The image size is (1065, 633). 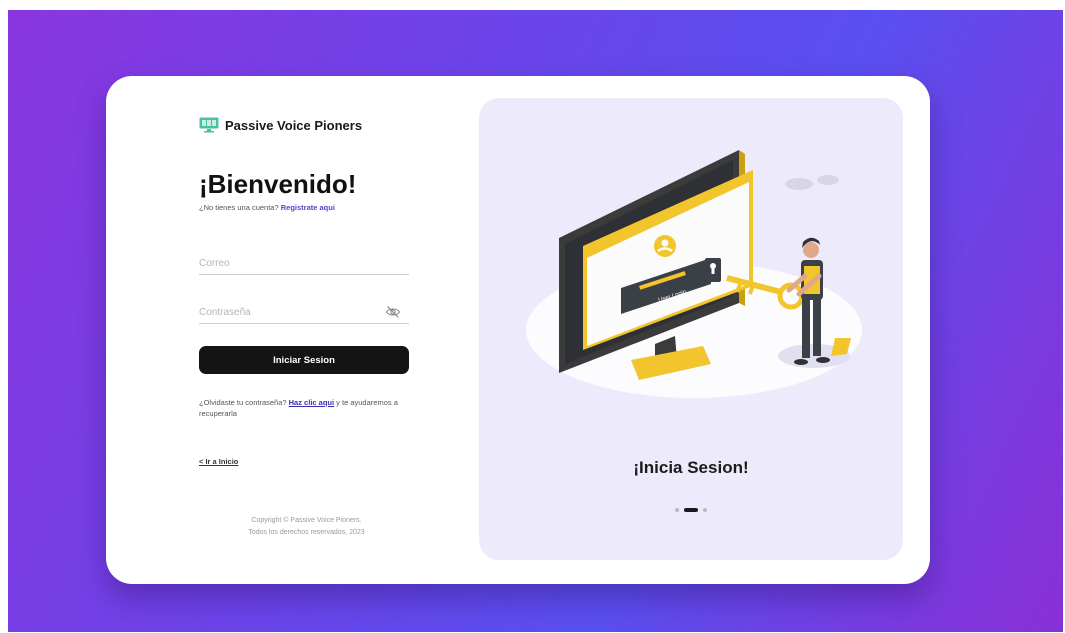 I want to click on login-button: Iniciar Sesion, so click(x=304, y=360).